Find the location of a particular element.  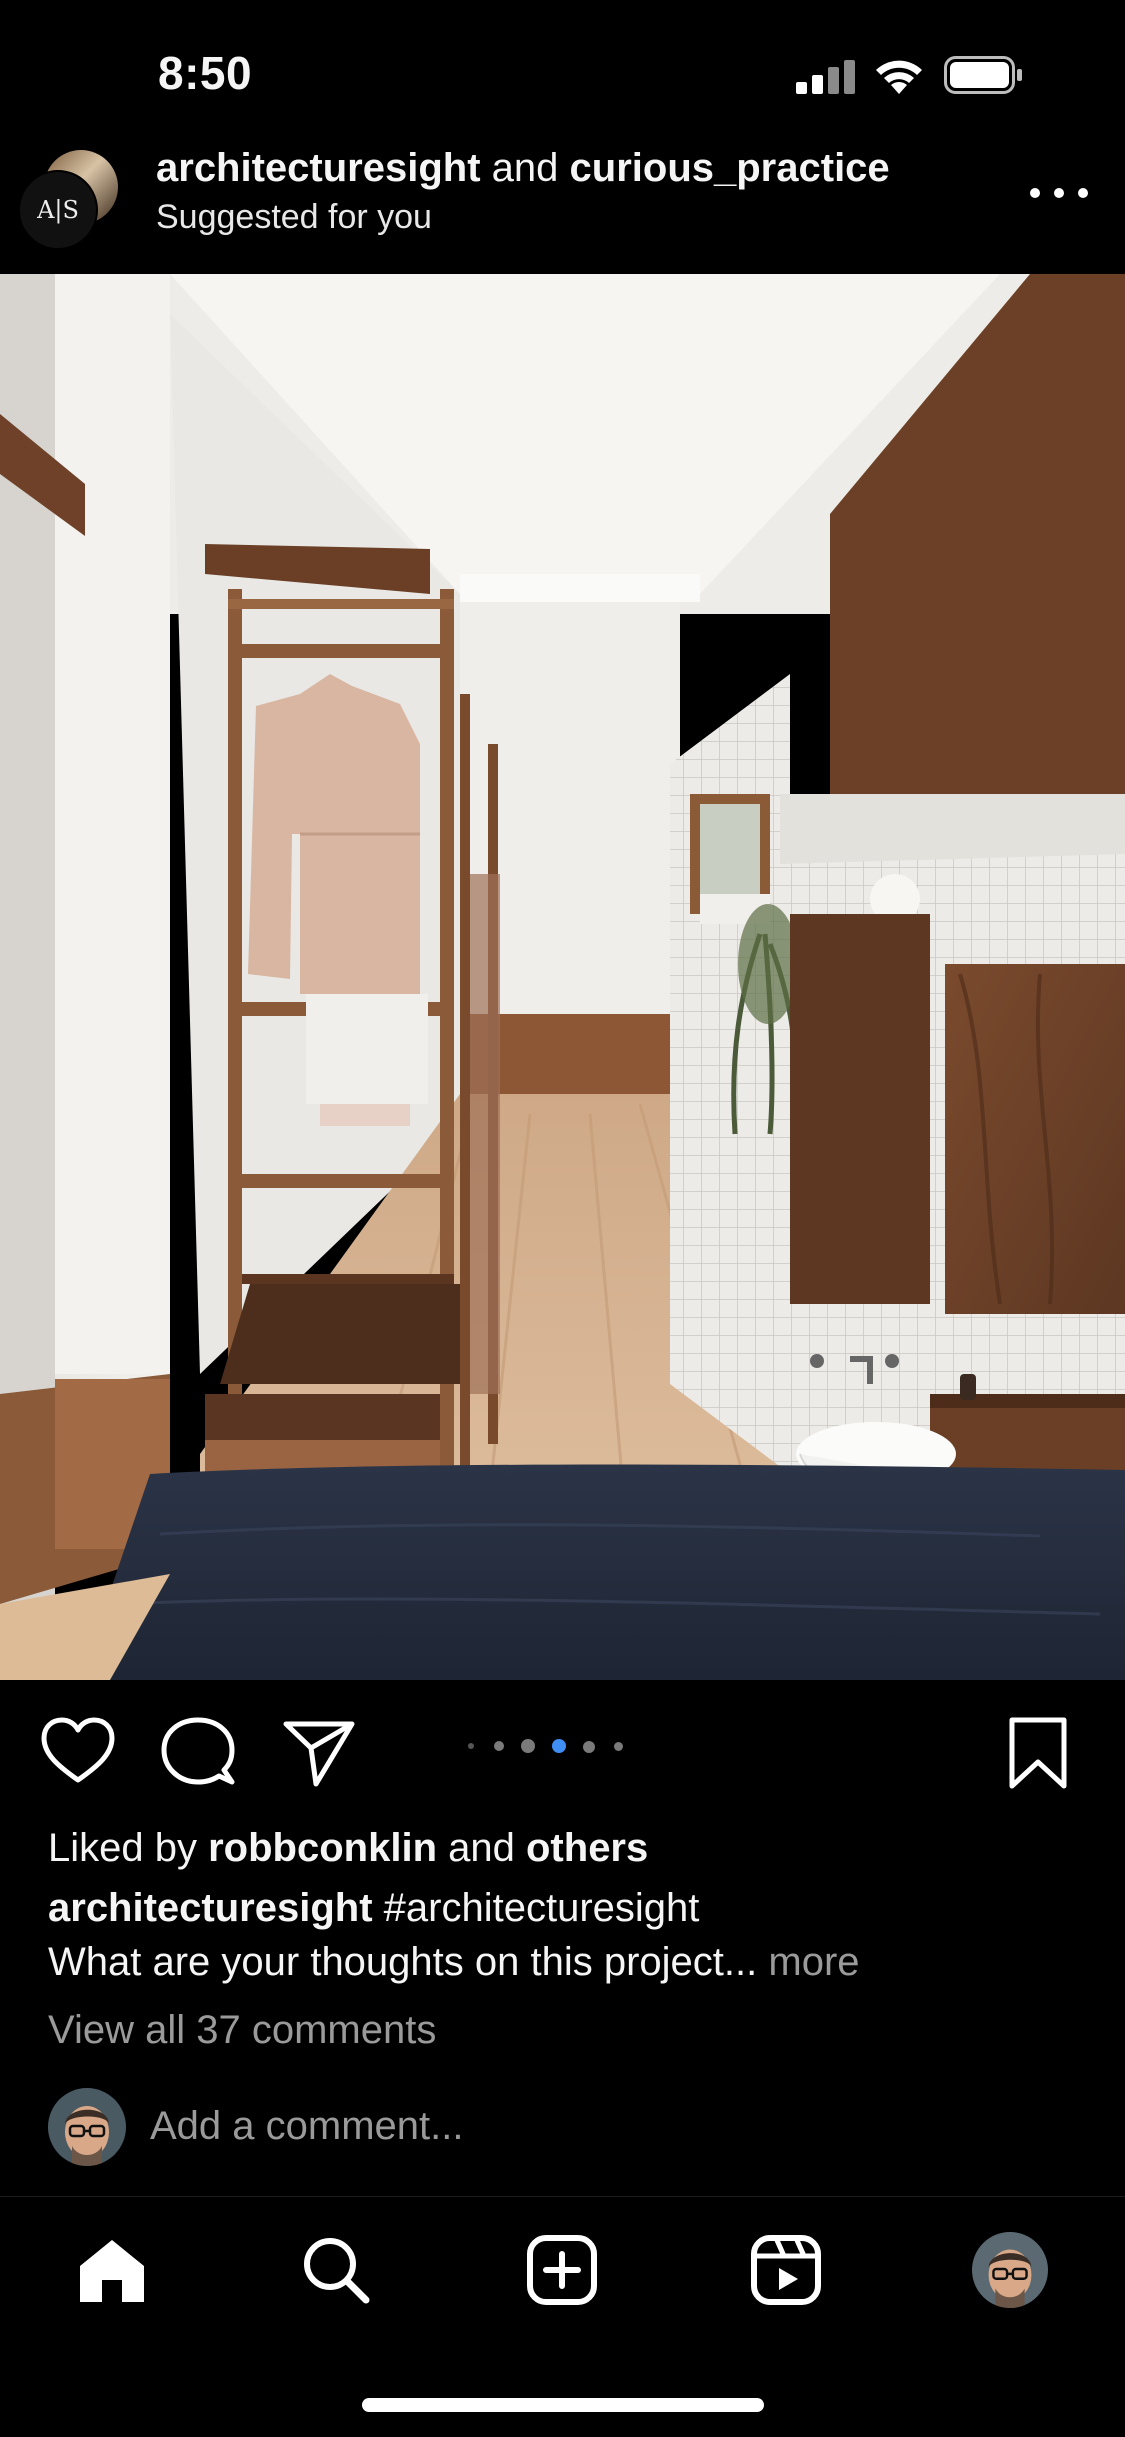

bookmark-icon is located at coordinates (1038, 1752).